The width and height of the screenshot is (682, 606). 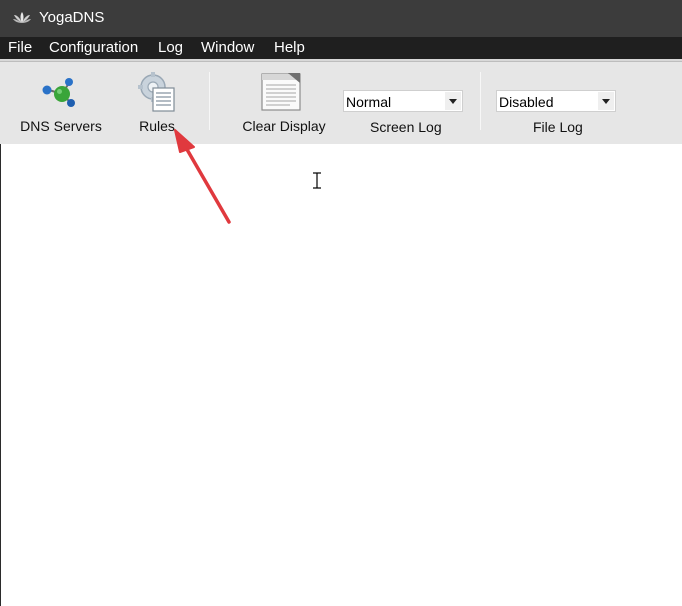 I want to click on menu-log: Log, so click(x=170, y=48).